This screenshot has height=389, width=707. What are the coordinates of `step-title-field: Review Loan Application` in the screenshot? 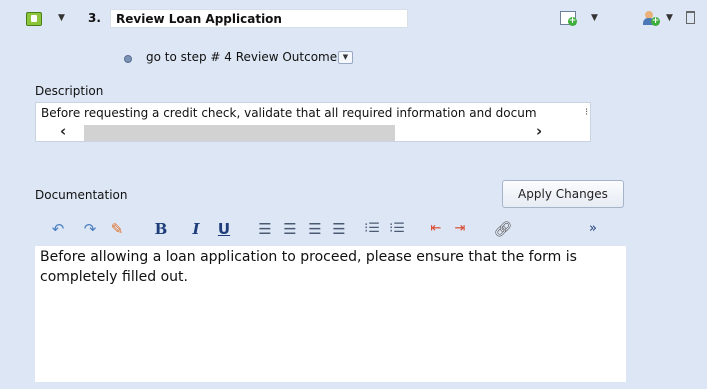 It's located at (259, 18).